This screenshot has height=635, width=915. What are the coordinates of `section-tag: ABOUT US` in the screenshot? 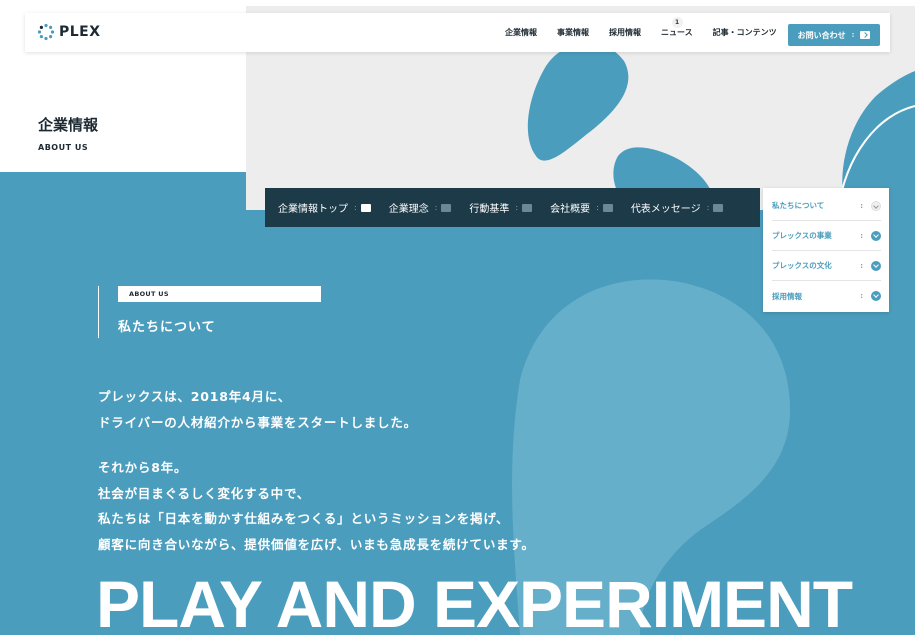 It's located at (219, 294).